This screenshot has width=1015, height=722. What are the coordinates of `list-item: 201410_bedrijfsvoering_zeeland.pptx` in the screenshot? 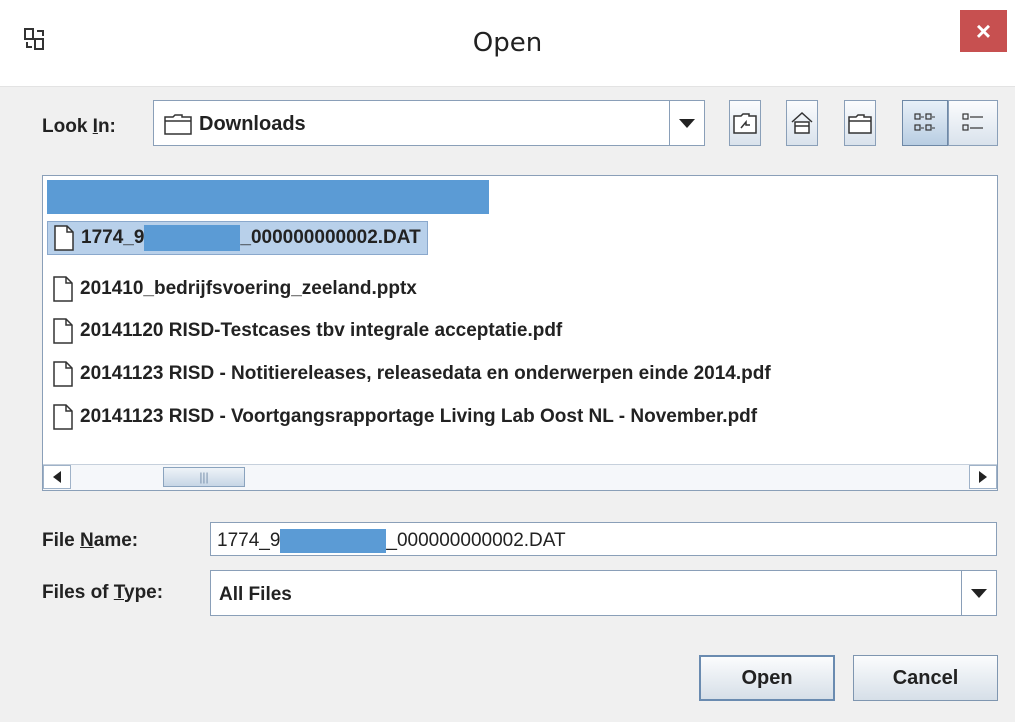 It's located at (232, 289).